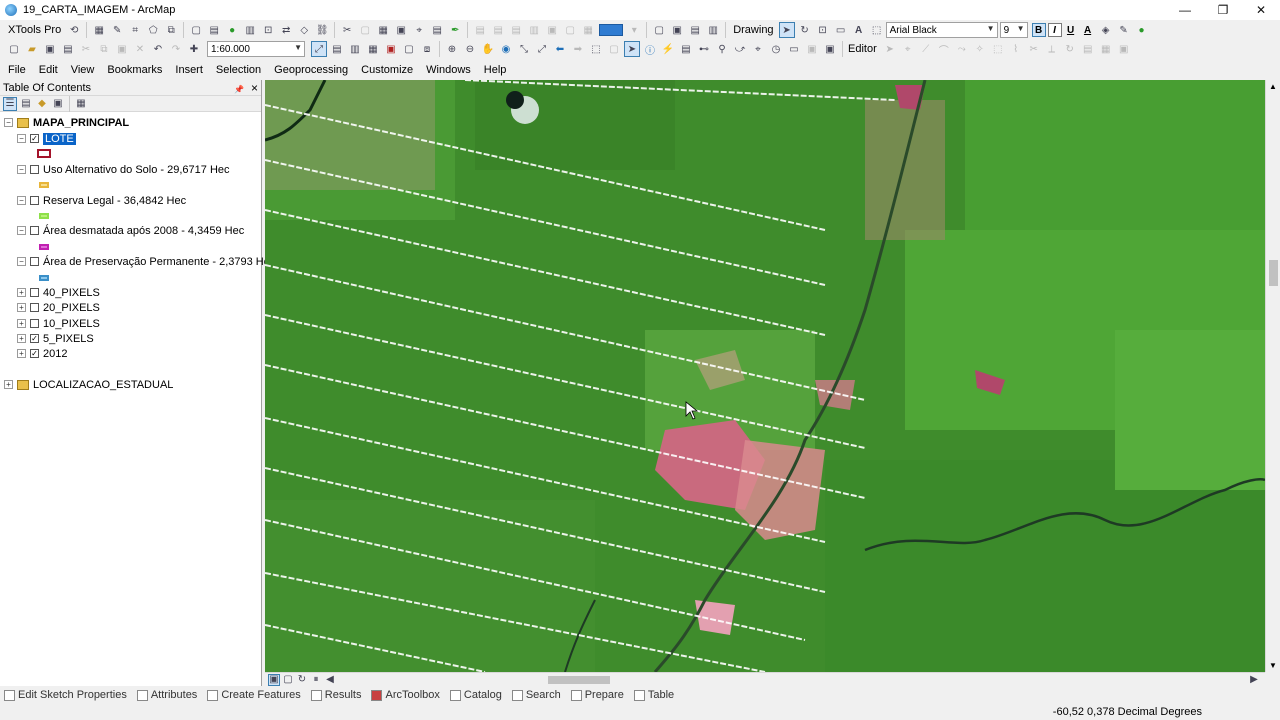 This screenshot has height=720, width=1280. What do you see at coordinates (941, 30) in the screenshot?
I see `font-family-select: Arial Black ▼` at bounding box center [941, 30].